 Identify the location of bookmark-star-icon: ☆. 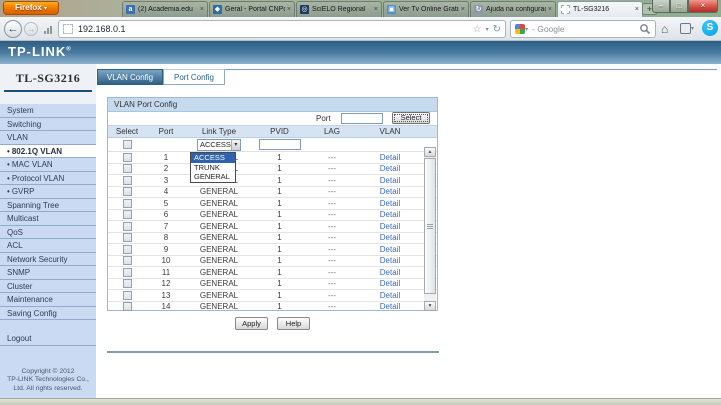
(477, 29).